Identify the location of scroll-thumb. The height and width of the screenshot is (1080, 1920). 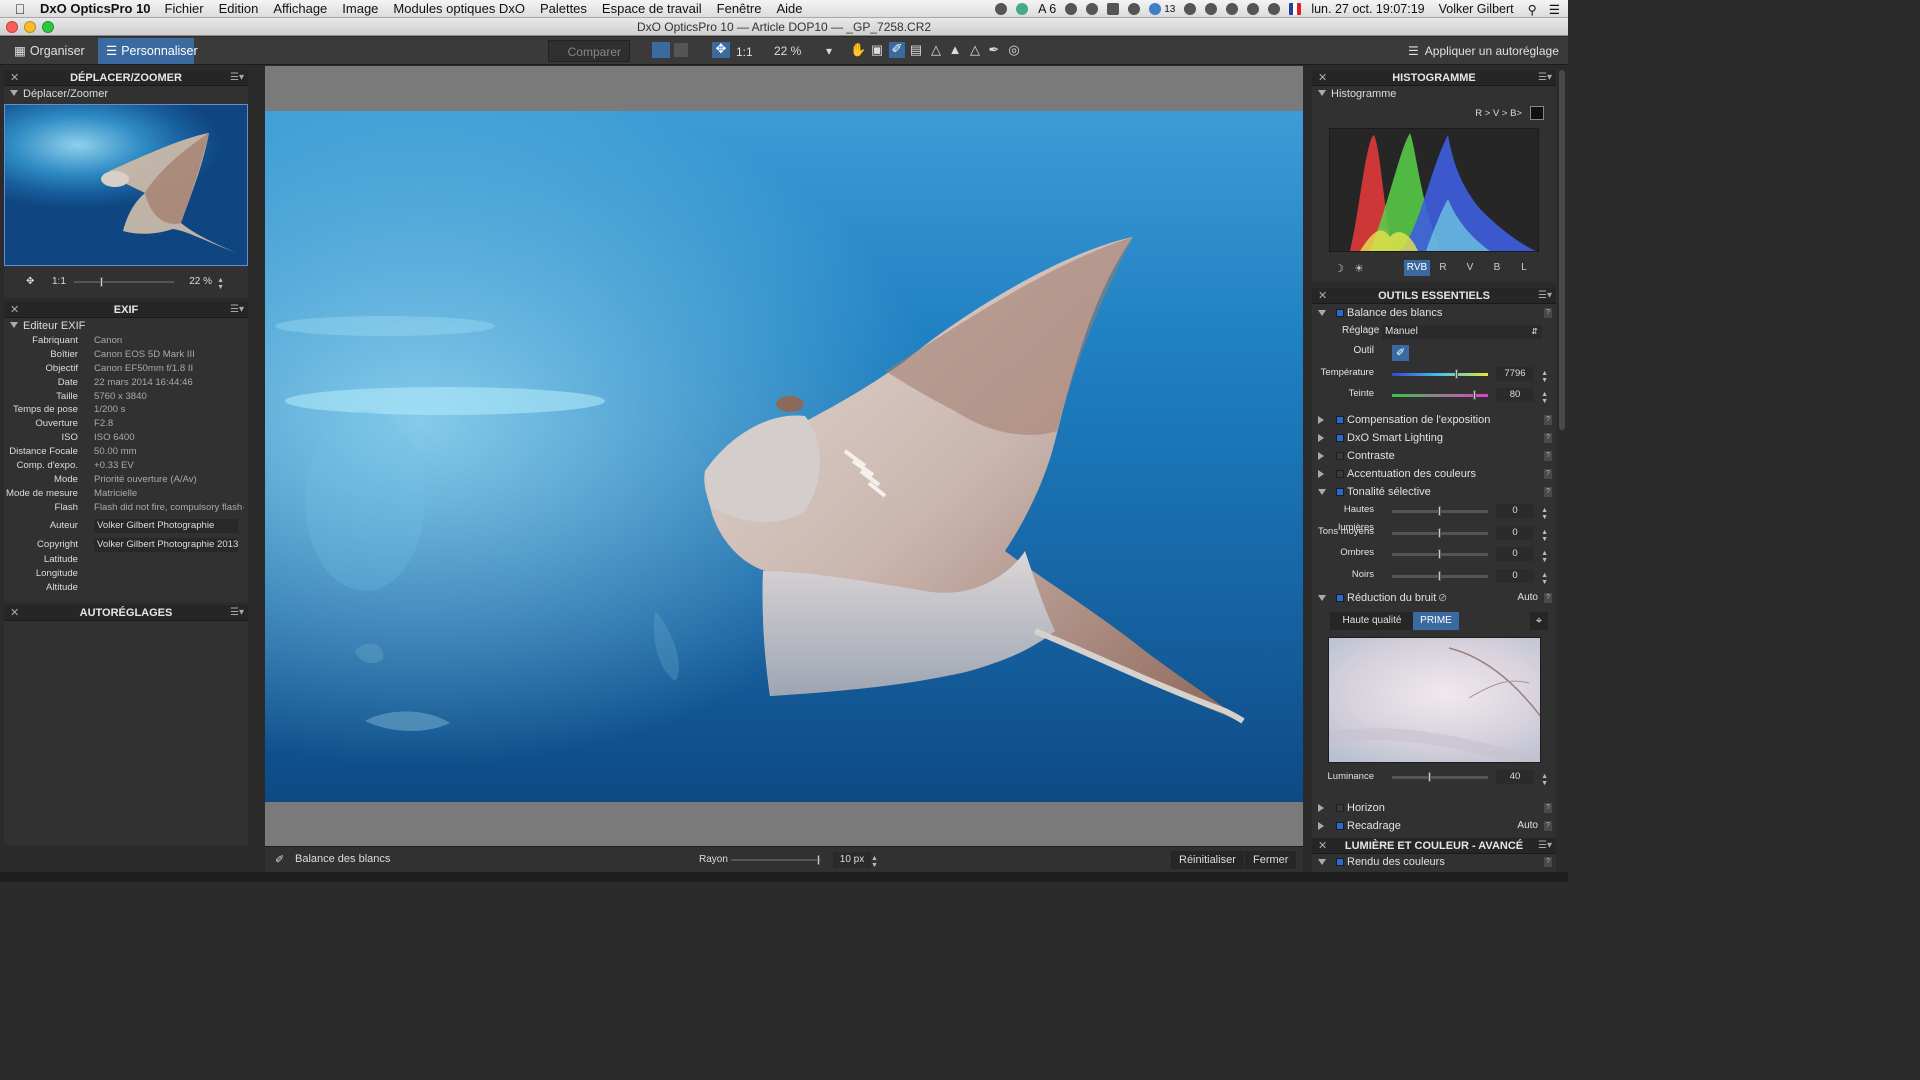
(1562, 250).